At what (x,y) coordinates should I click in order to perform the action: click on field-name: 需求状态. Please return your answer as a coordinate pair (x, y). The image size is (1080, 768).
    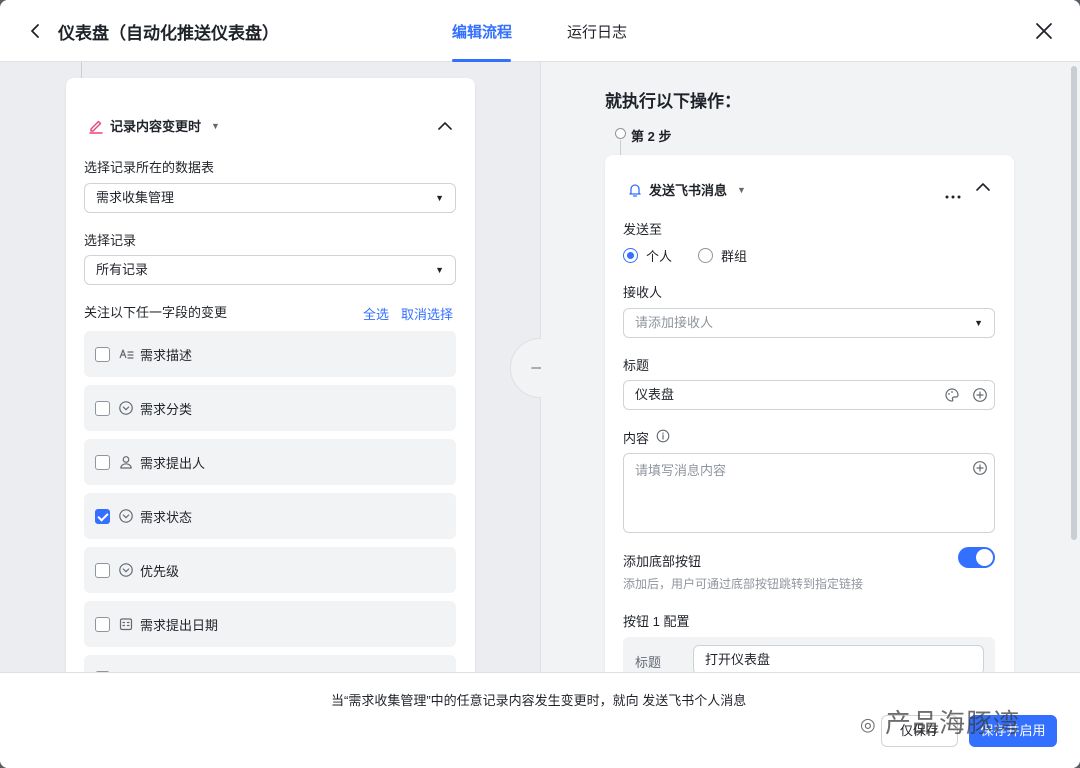
    Looking at the image, I should click on (166, 517).